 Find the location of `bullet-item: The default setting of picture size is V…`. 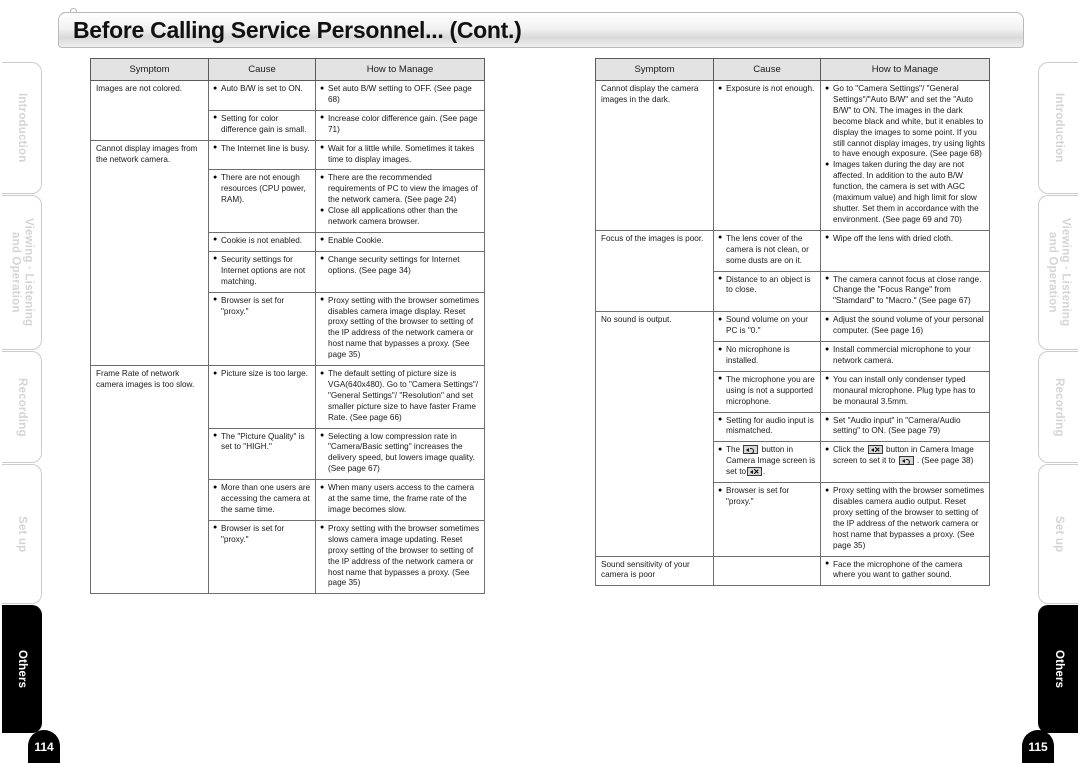

bullet-item: The default setting of picture size is V… is located at coordinates (400, 396).